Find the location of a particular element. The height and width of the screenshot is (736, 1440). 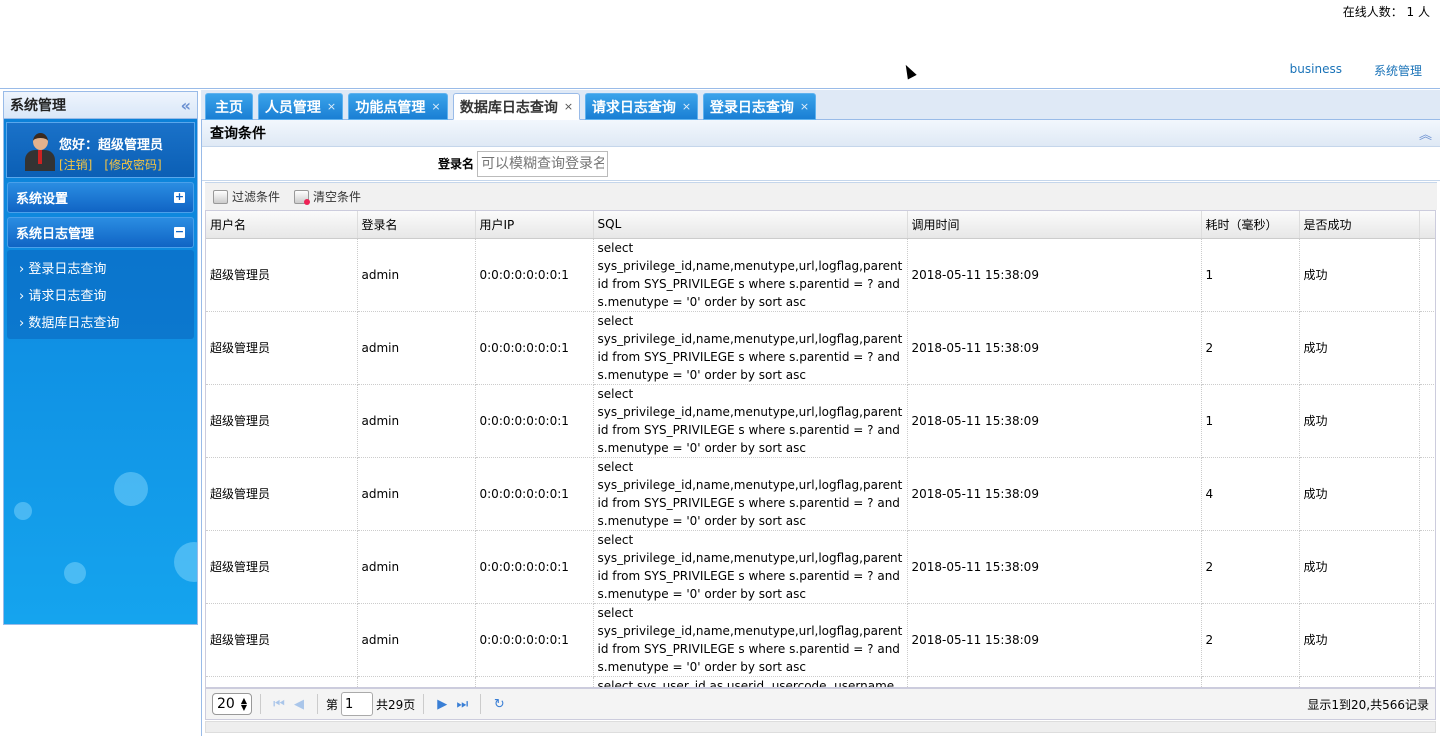

change-password-link: [修改密码] is located at coordinates (132, 164).